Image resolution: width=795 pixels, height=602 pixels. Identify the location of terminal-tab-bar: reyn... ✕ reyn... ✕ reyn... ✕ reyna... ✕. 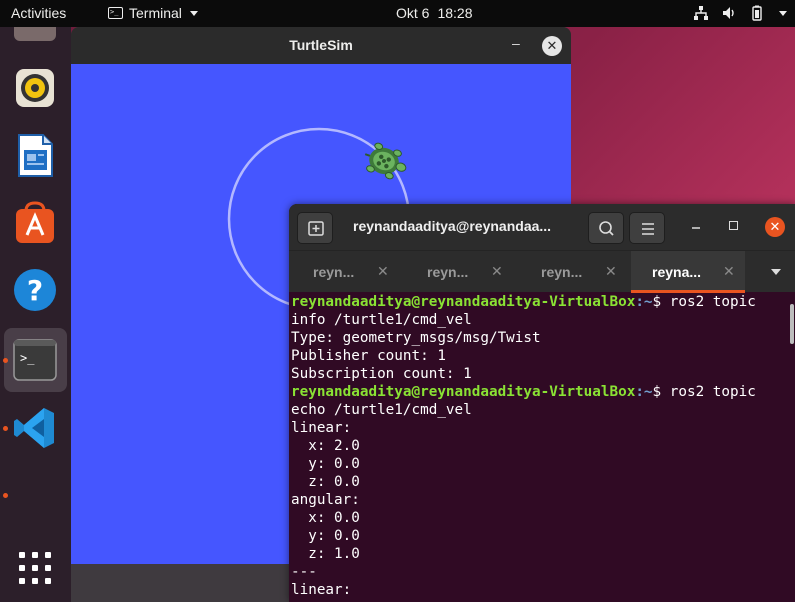
(542, 271).